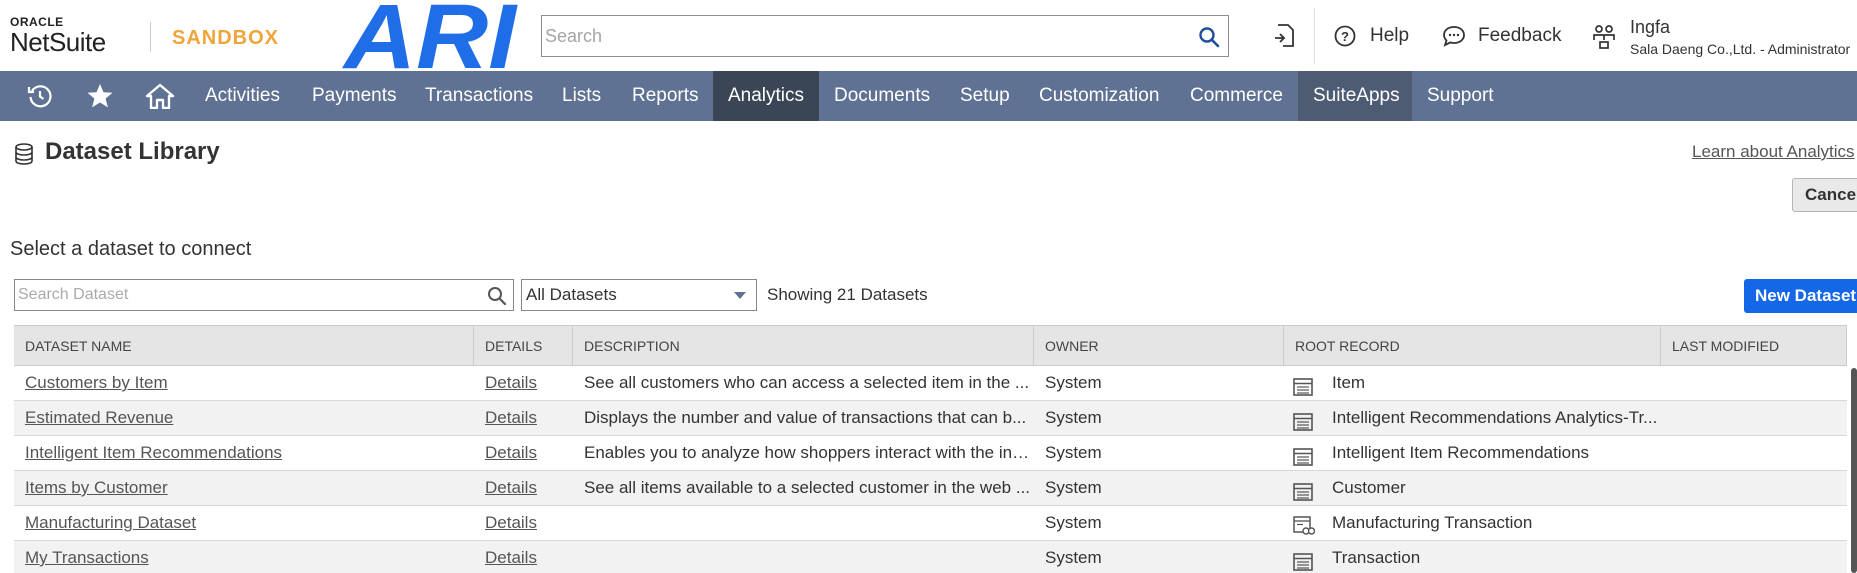 This screenshot has height=573, width=1857. I want to click on user-name: Ingfa, so click(1650, 27).